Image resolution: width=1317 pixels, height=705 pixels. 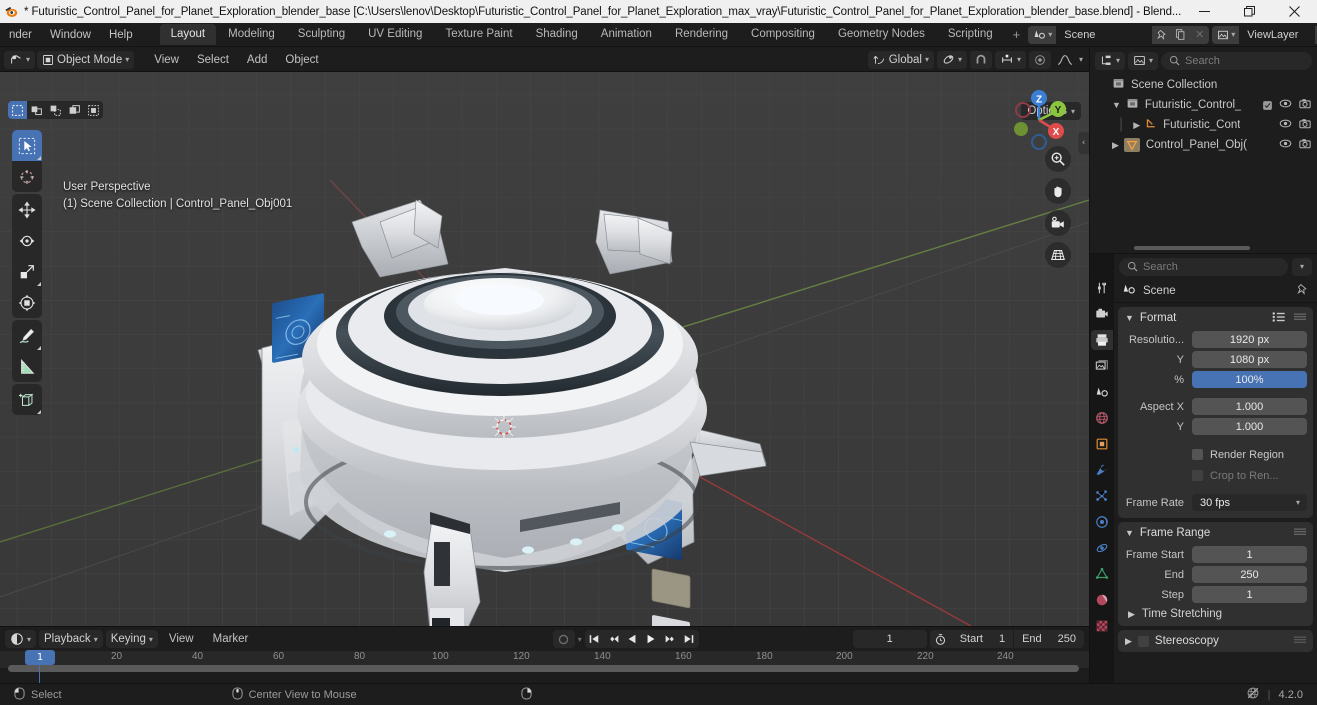 I want to click on jump-to-start-icon, so click(x=594, y=639).